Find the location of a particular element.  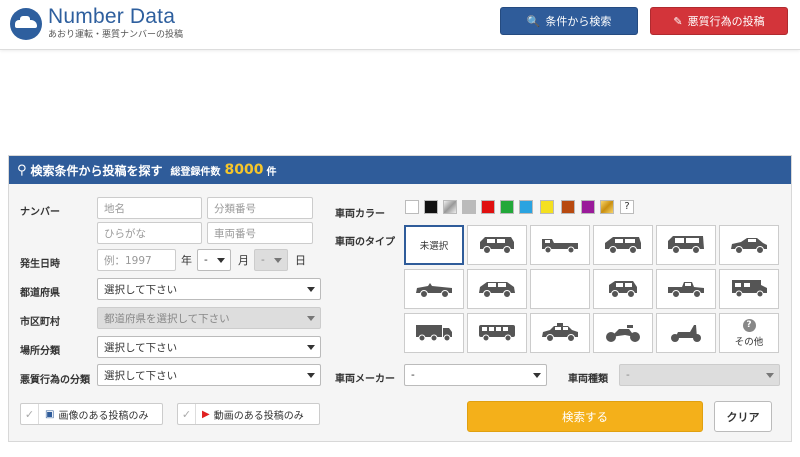

taxi-icon is located at coordinates (560, 332).